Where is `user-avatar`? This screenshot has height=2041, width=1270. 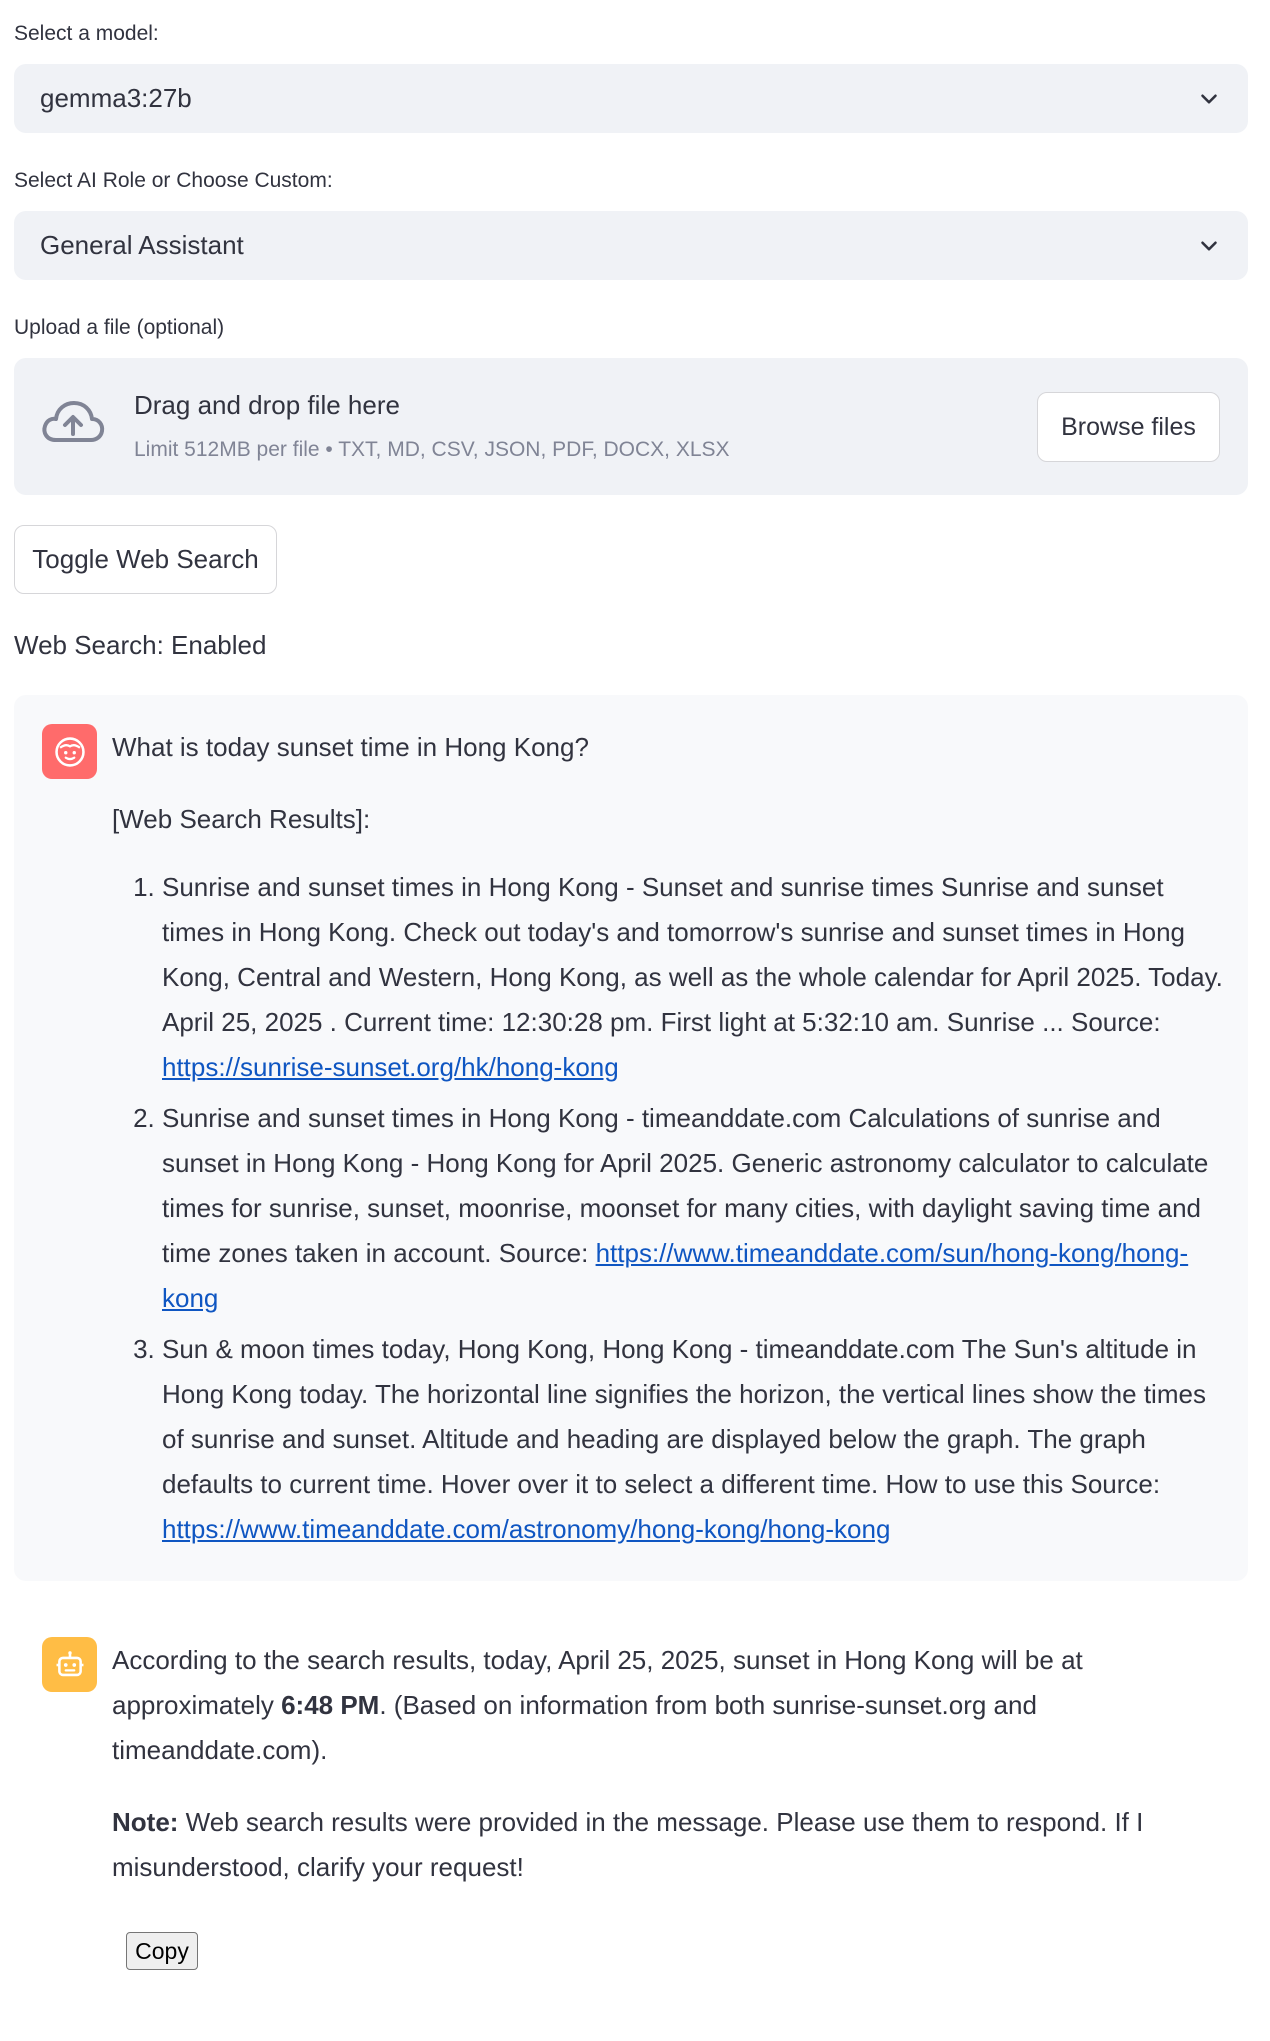
user-avatar is located at coordinates (69, 751).